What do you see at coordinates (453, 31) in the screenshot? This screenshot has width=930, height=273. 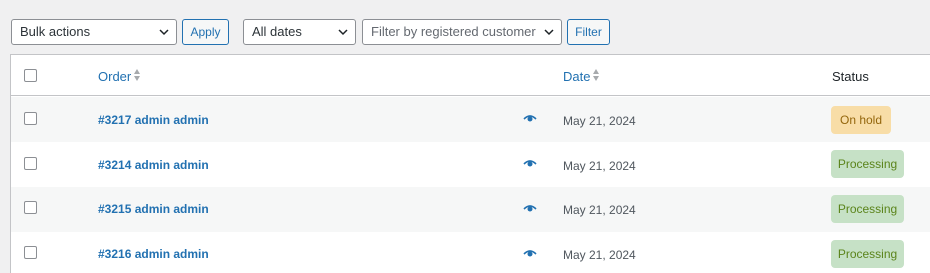 I see `customer-filter-placeholder: Filter by registered customer` at bounding box center [453, 31].